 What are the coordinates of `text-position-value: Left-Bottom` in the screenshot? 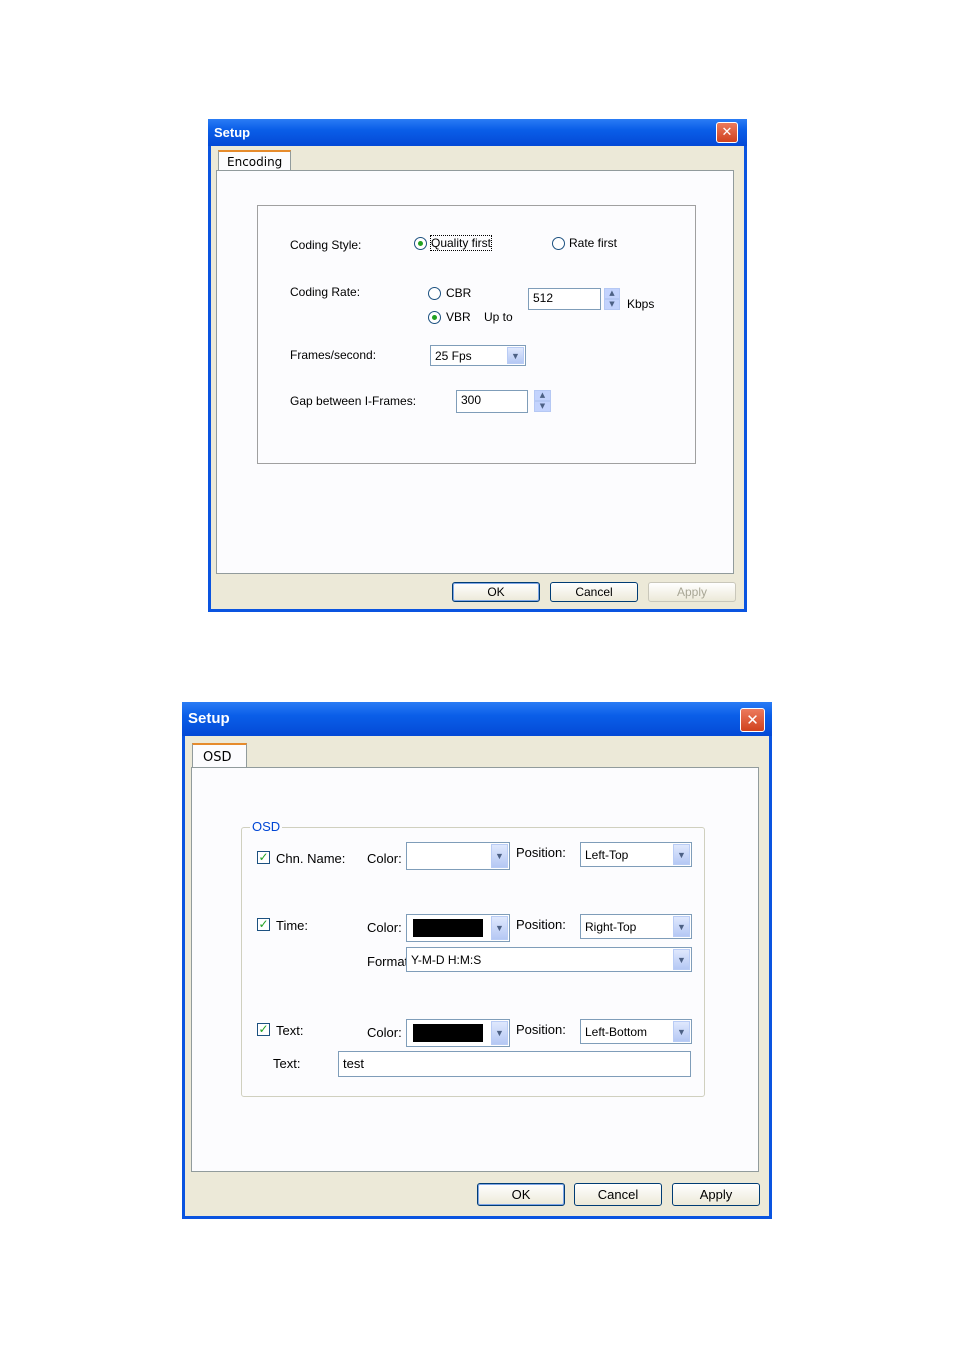 It's located at (616, 1031).